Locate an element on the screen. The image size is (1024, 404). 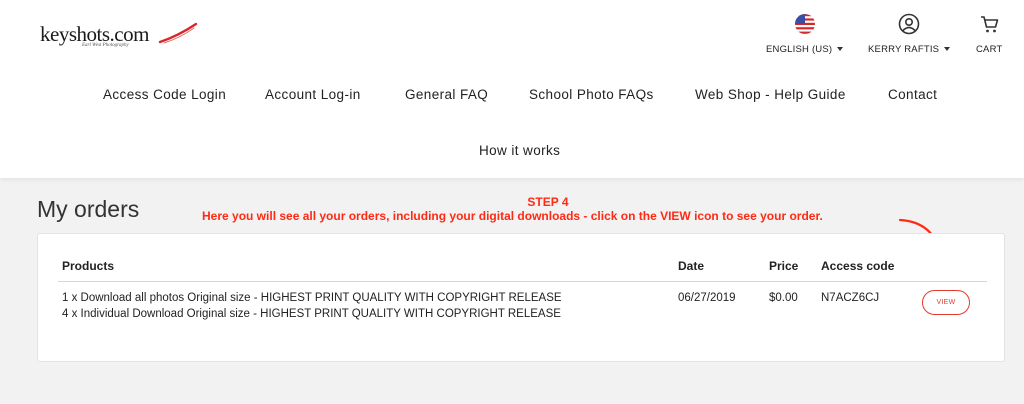
header-access-code: Access code is located at coordinates (858, 266).